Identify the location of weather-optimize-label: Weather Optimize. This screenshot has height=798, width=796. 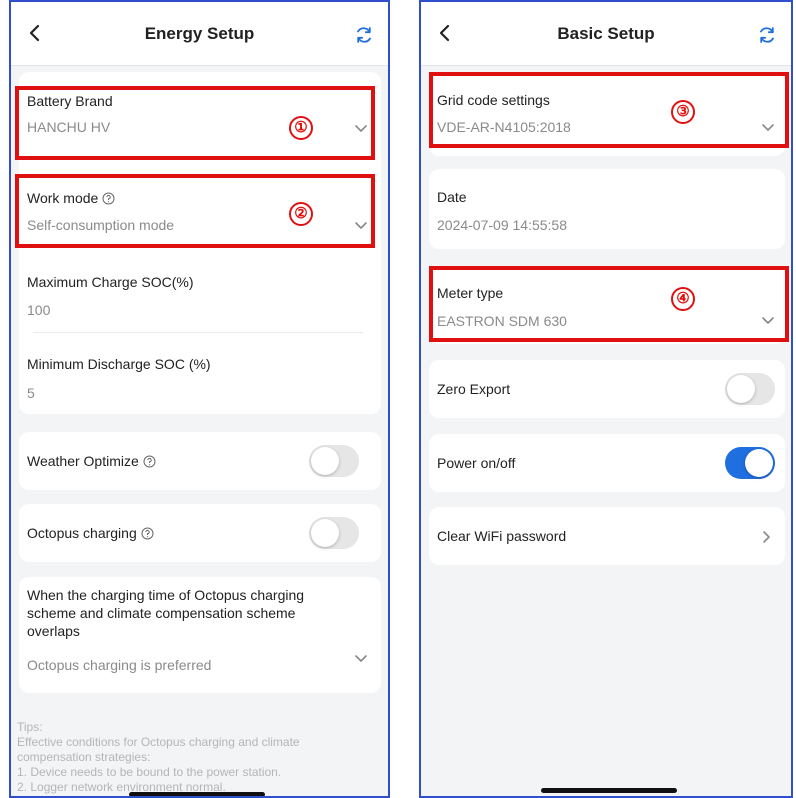
(83, 461).